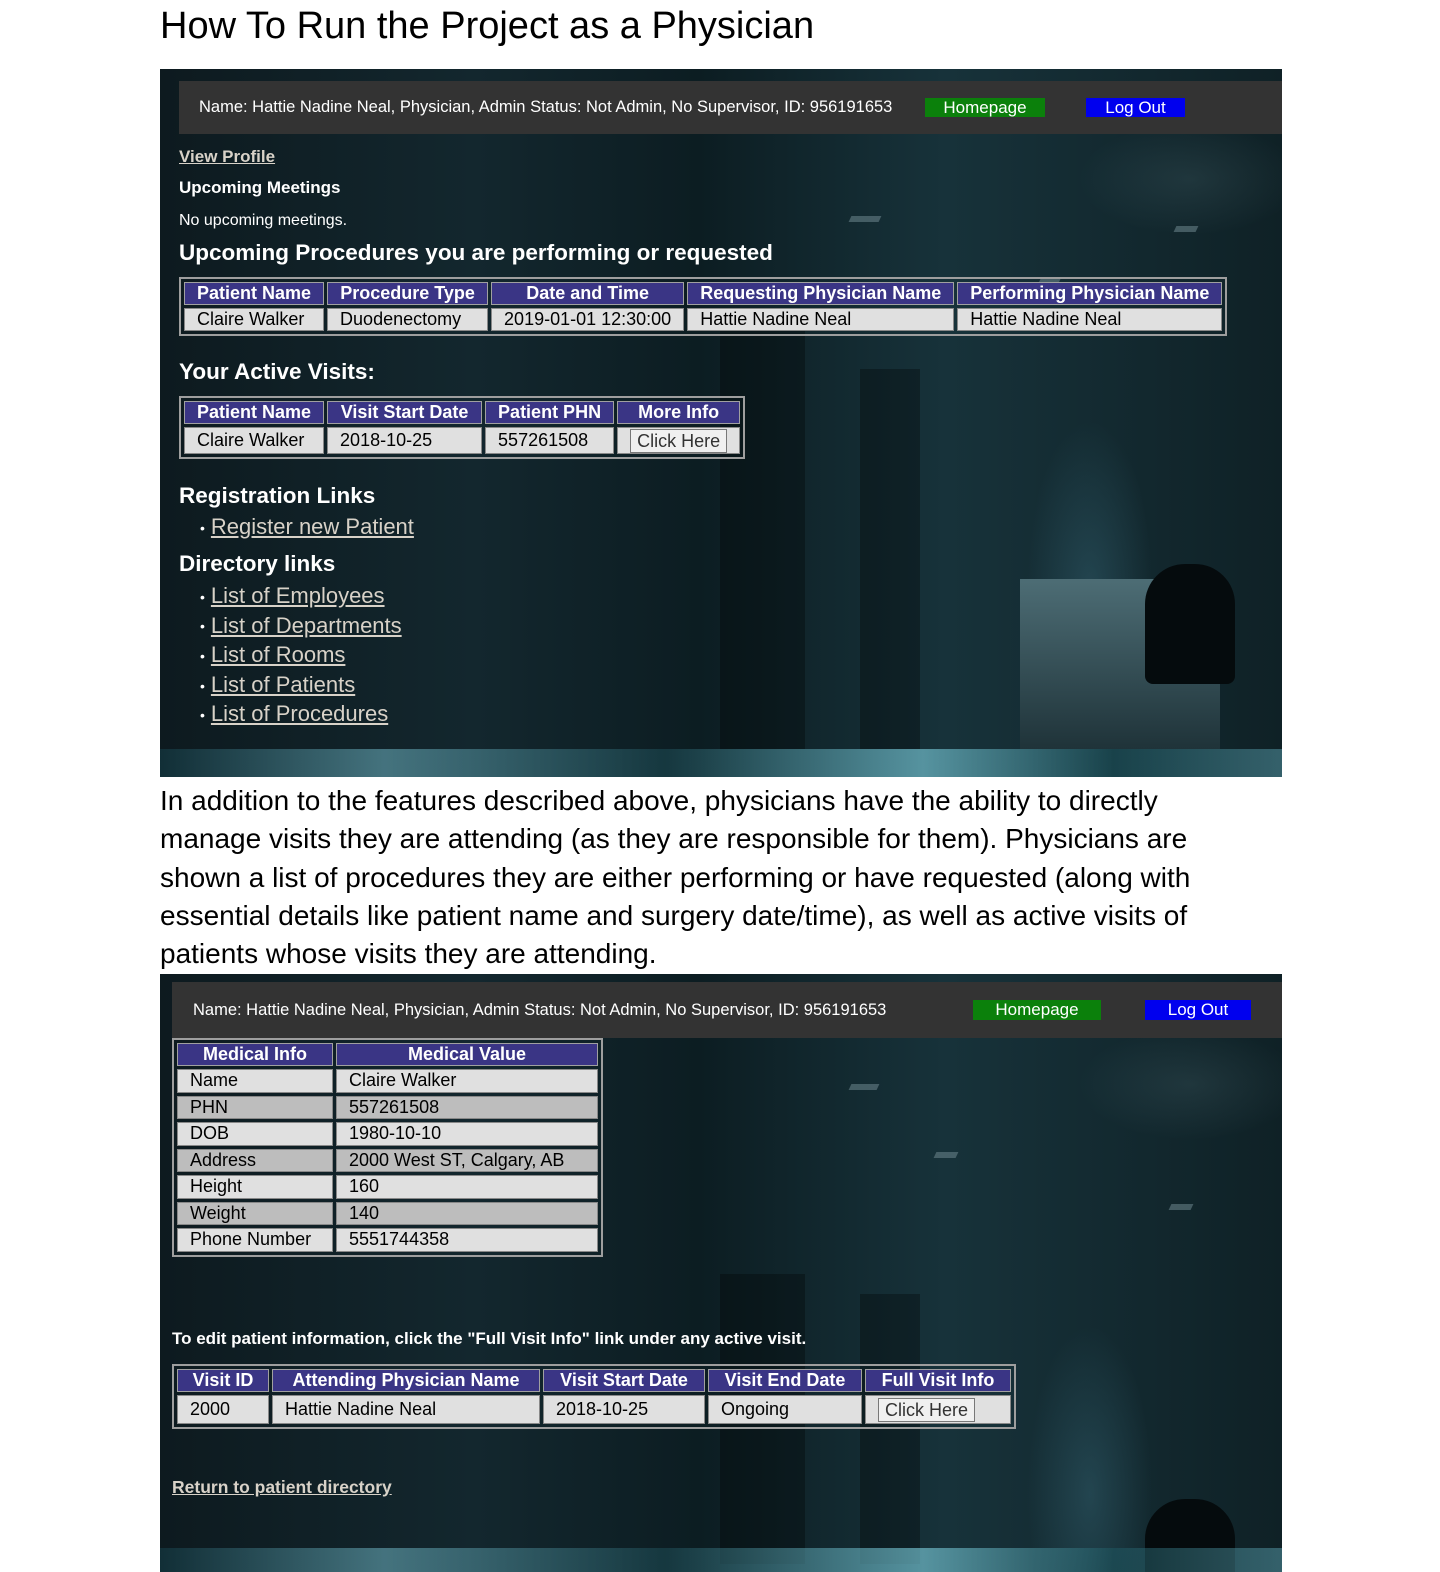  Describe the element at coordinates (312, 526) in the screenshot. I see `register-patient-link: Register new Patient` at that location.